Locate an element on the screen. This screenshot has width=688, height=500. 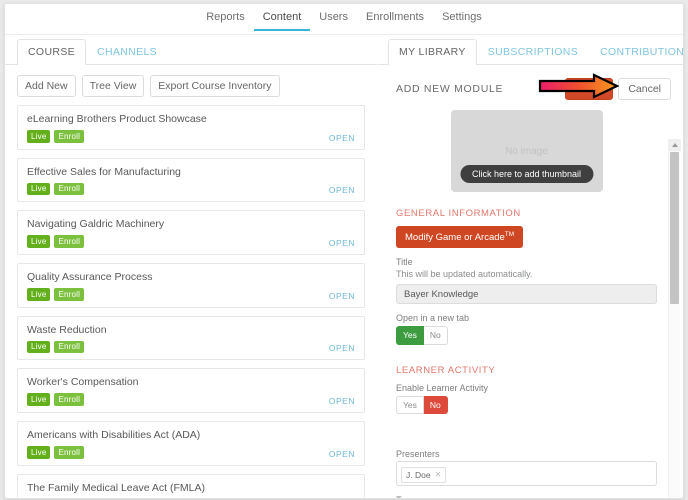
modify-game-or-arcade-button: Modify Game or ArcadeTM is located at coordinates (460, 237).